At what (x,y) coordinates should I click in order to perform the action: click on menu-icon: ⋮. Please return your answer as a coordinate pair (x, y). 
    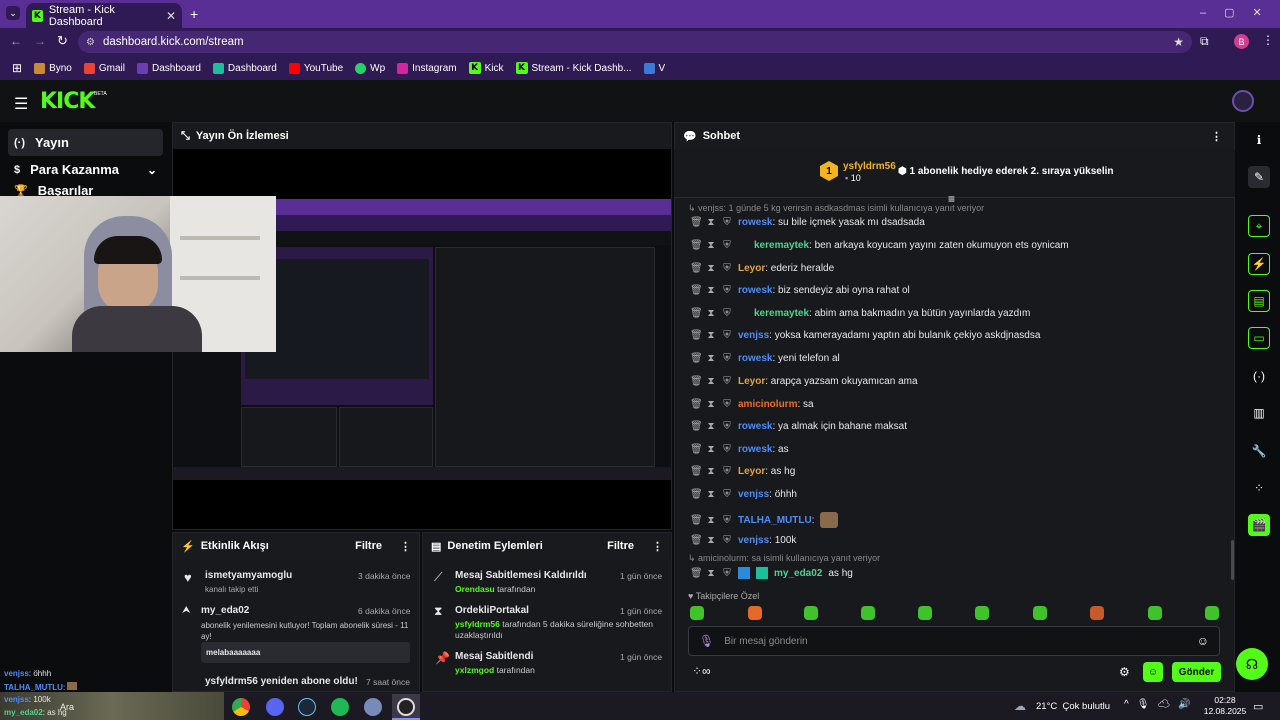
    Looking at the image, I should click on (1268, 40).